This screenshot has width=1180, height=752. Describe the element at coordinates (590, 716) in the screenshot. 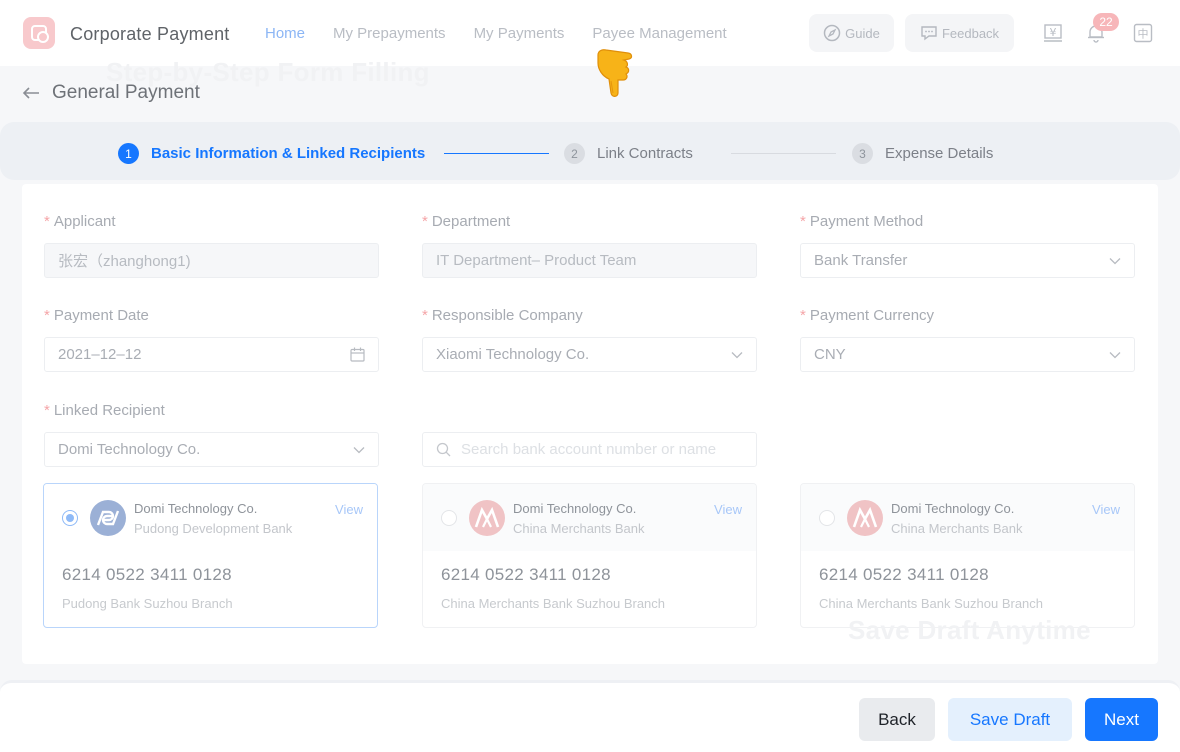

I see `form-footer: Back Save Draft Next` at that location.